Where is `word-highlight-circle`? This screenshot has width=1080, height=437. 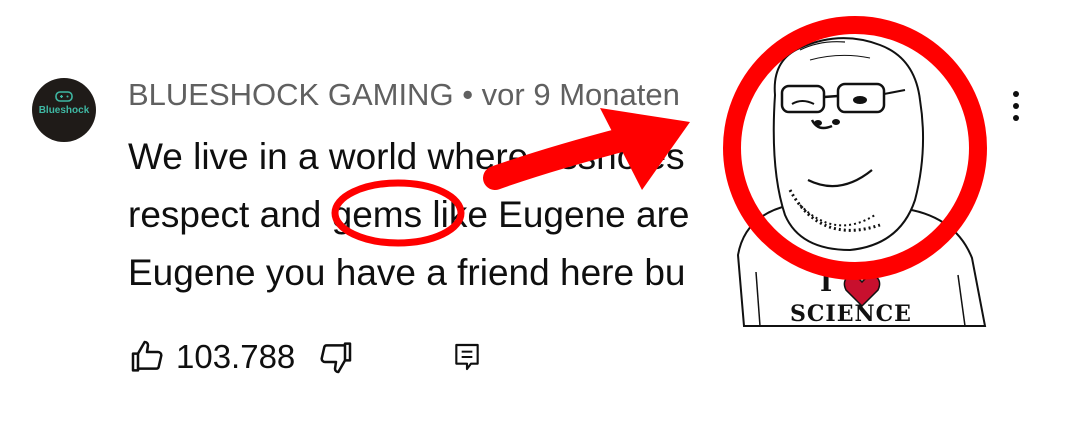 word-highlight-circle is located at coordinates (398, 213).